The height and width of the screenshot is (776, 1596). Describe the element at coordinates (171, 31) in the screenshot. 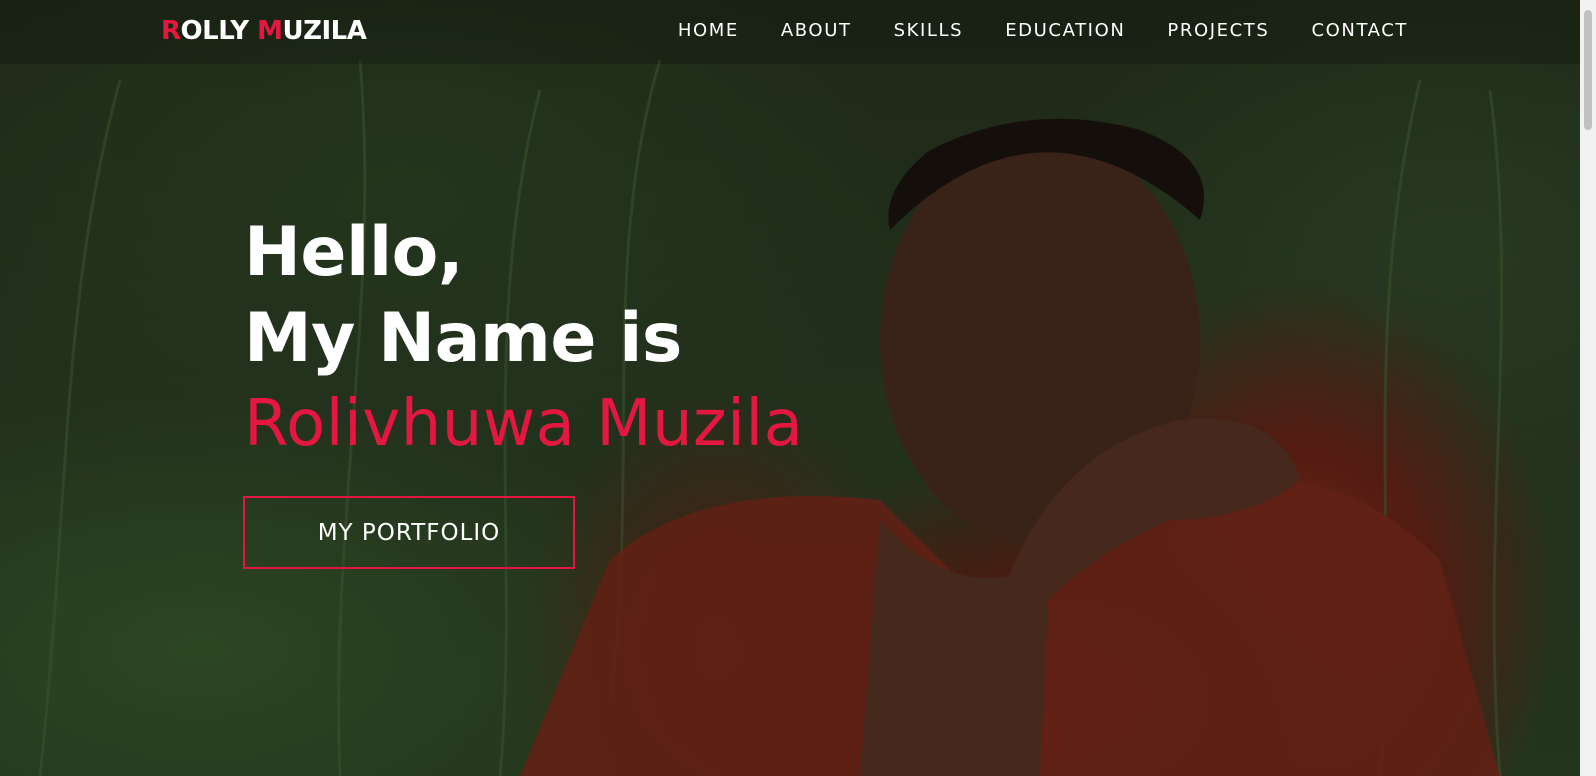

I see `logo-first-initial: R` at that location.